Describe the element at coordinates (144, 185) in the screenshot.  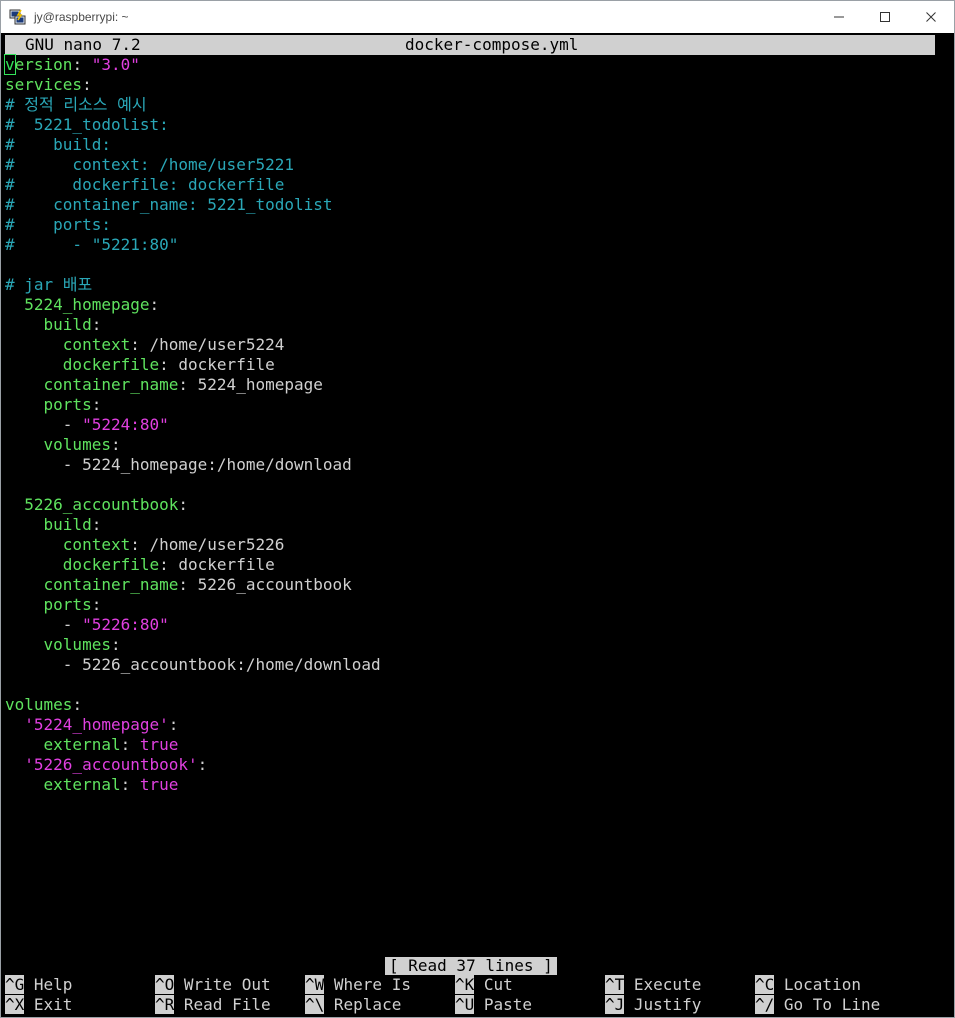
I see `editor-line: # dockerfile: dockerfile` at that location.